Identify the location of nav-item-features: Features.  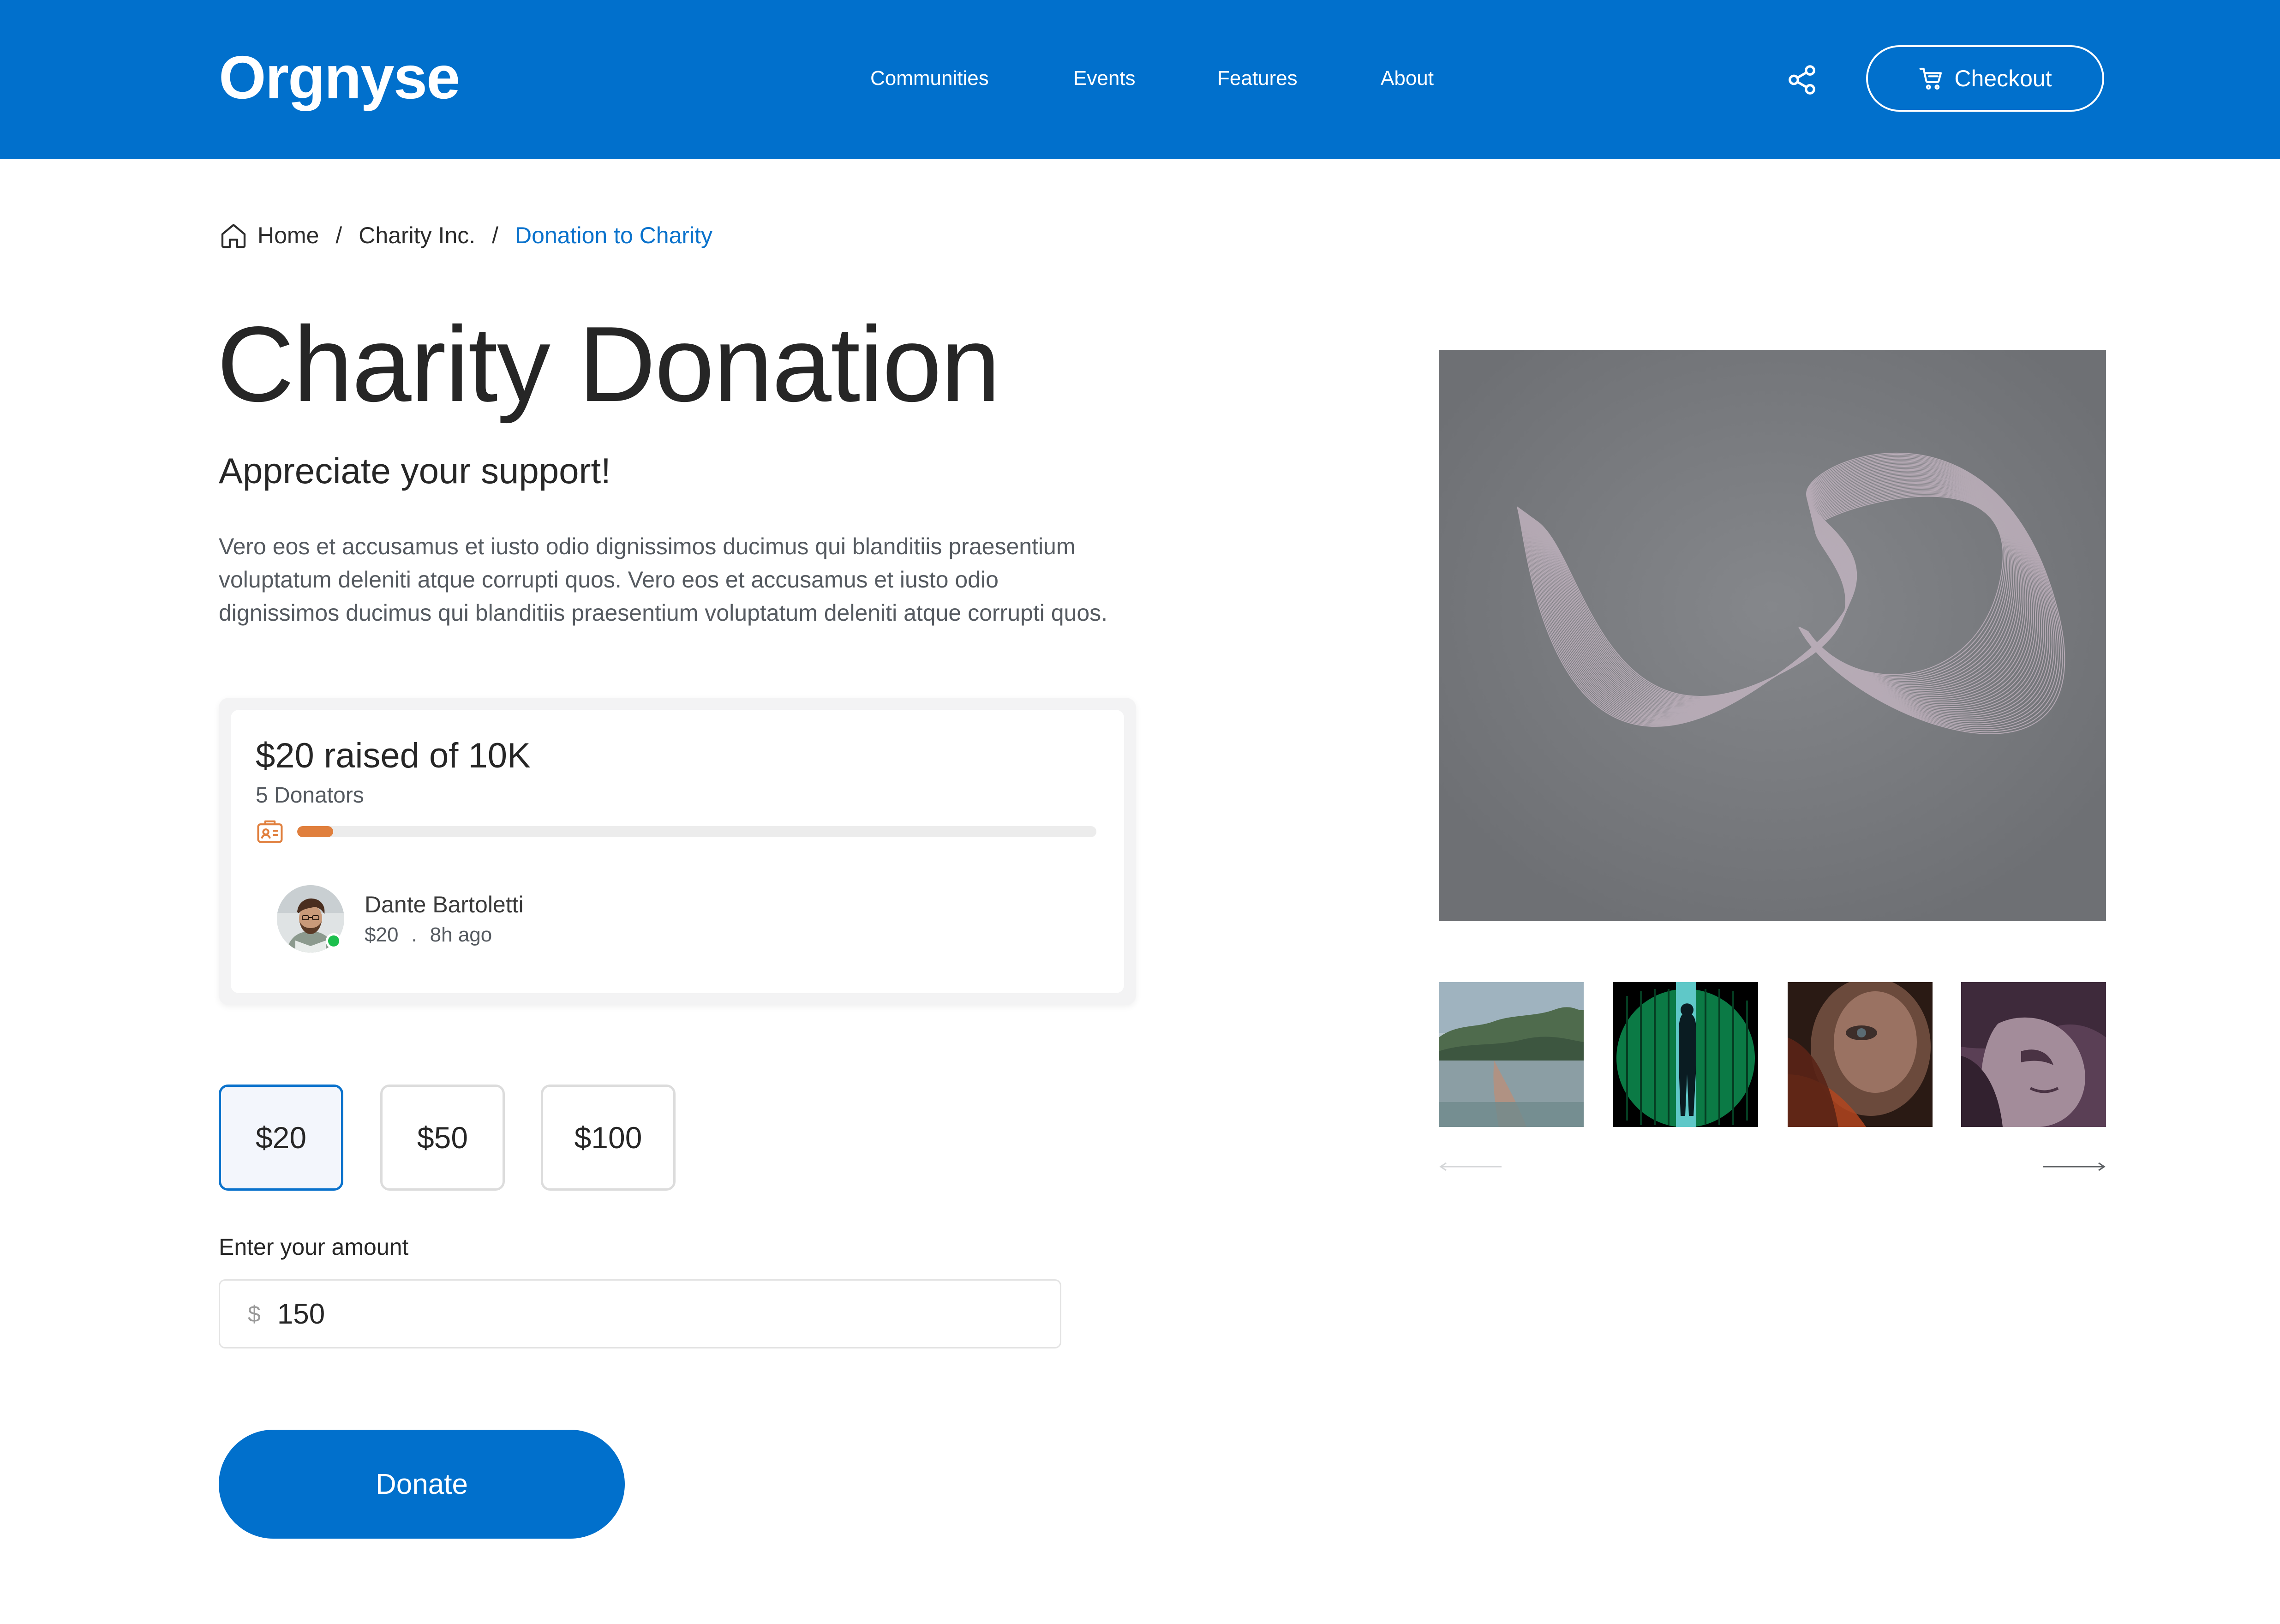
(1257, 78).